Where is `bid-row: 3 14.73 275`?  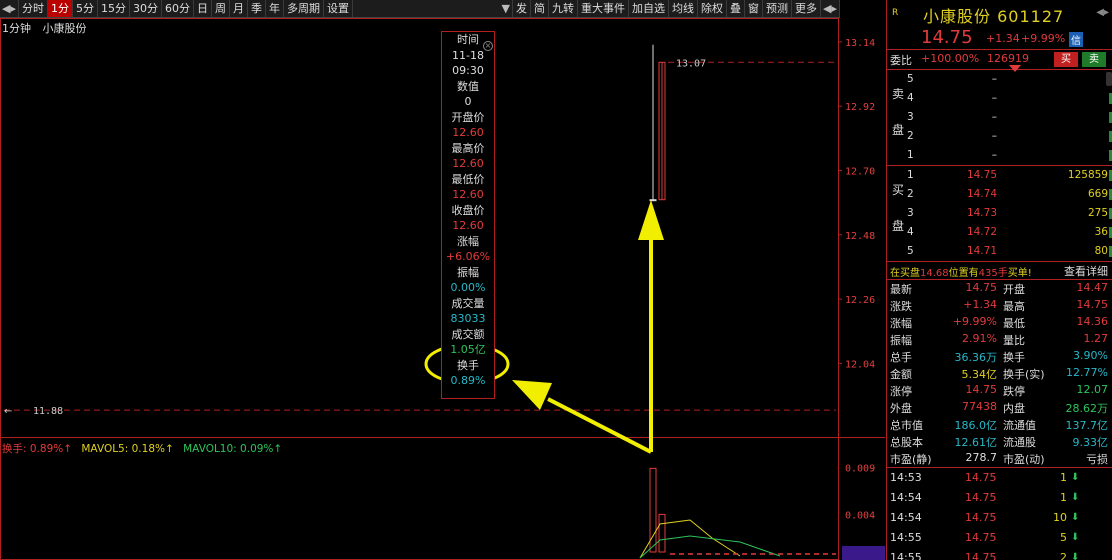
bid-row: 3 14.73 275 is located at coordinates (999, 213).